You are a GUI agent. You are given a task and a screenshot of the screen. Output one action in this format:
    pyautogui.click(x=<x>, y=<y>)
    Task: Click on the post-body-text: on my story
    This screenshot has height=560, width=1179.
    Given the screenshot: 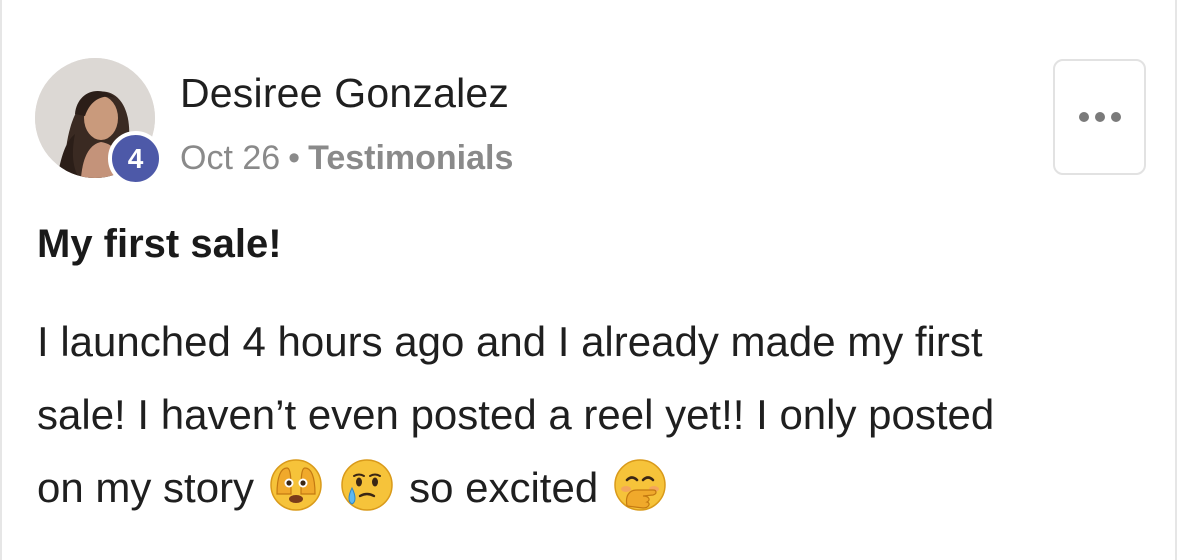 What is the action you would take?
    pyautogui.click(x=146, y=487)
    